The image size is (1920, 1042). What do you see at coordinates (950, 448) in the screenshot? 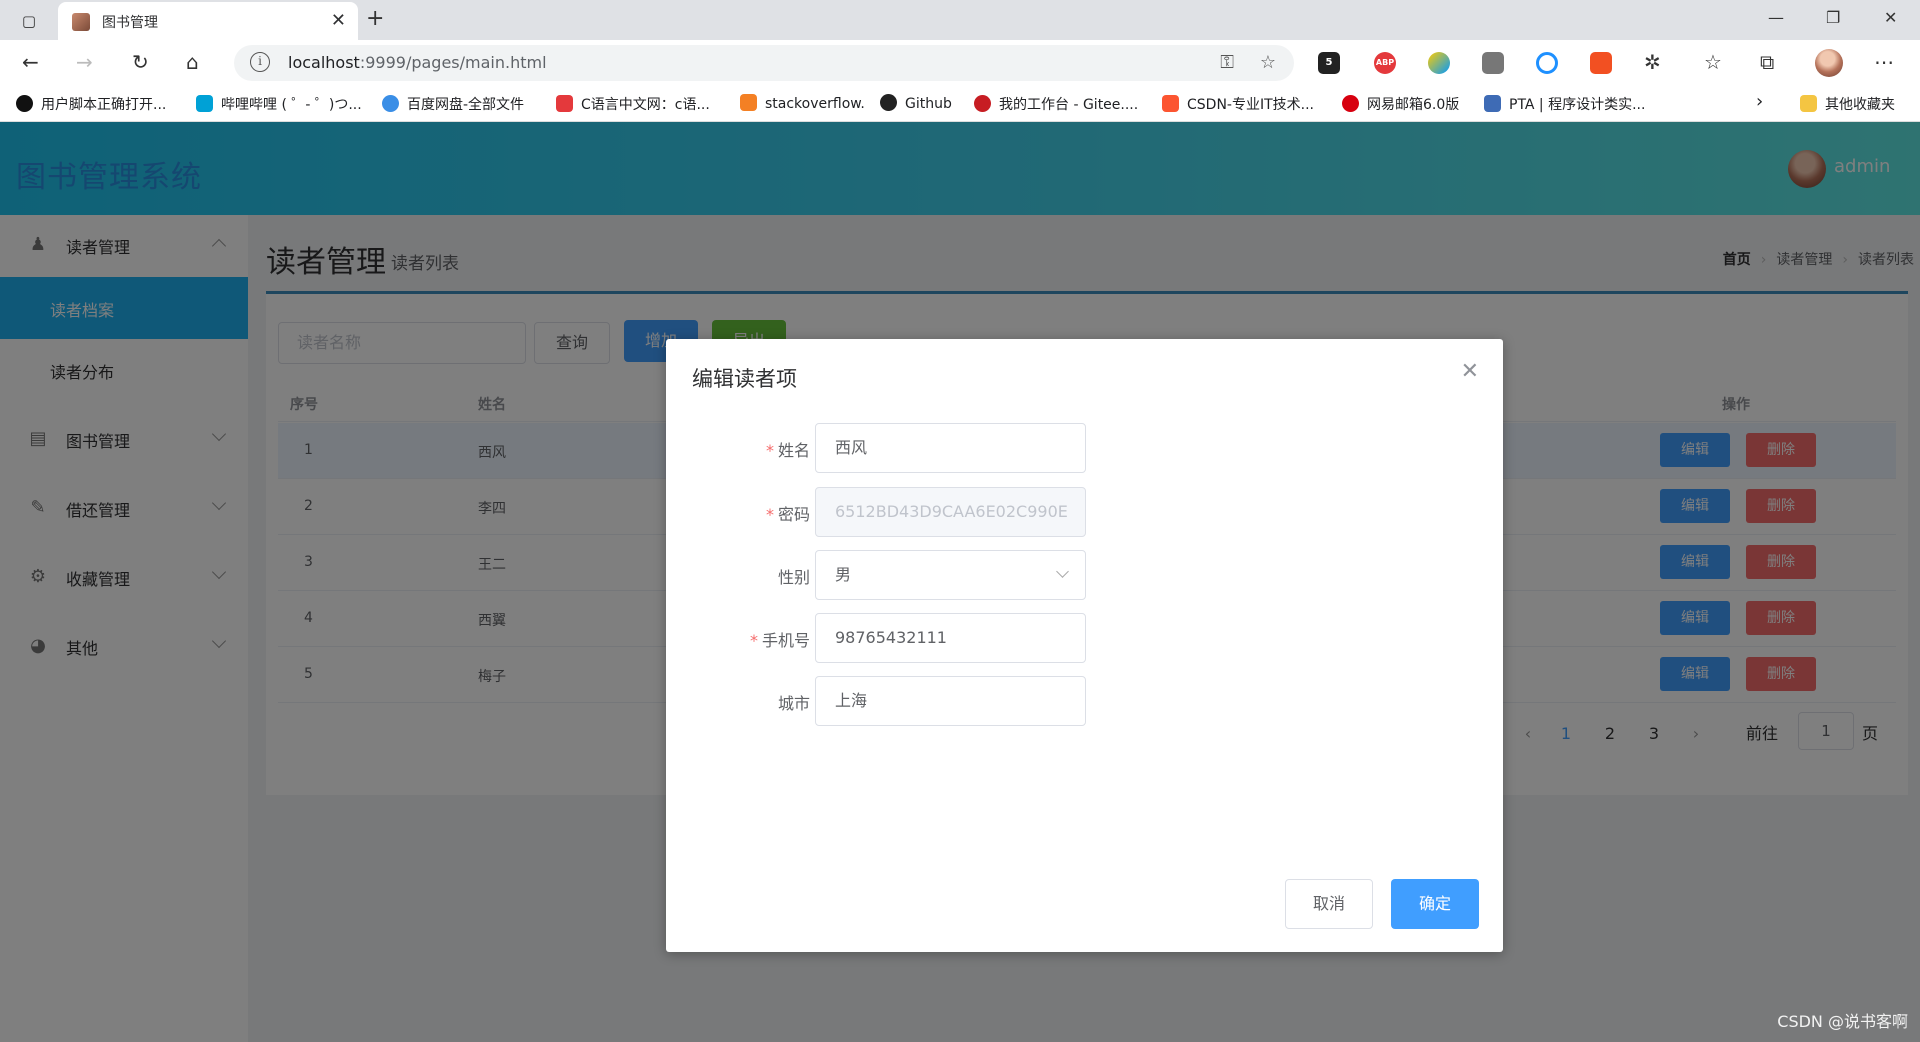
I see `name-field: 西风` at bounding box center [950, 448].